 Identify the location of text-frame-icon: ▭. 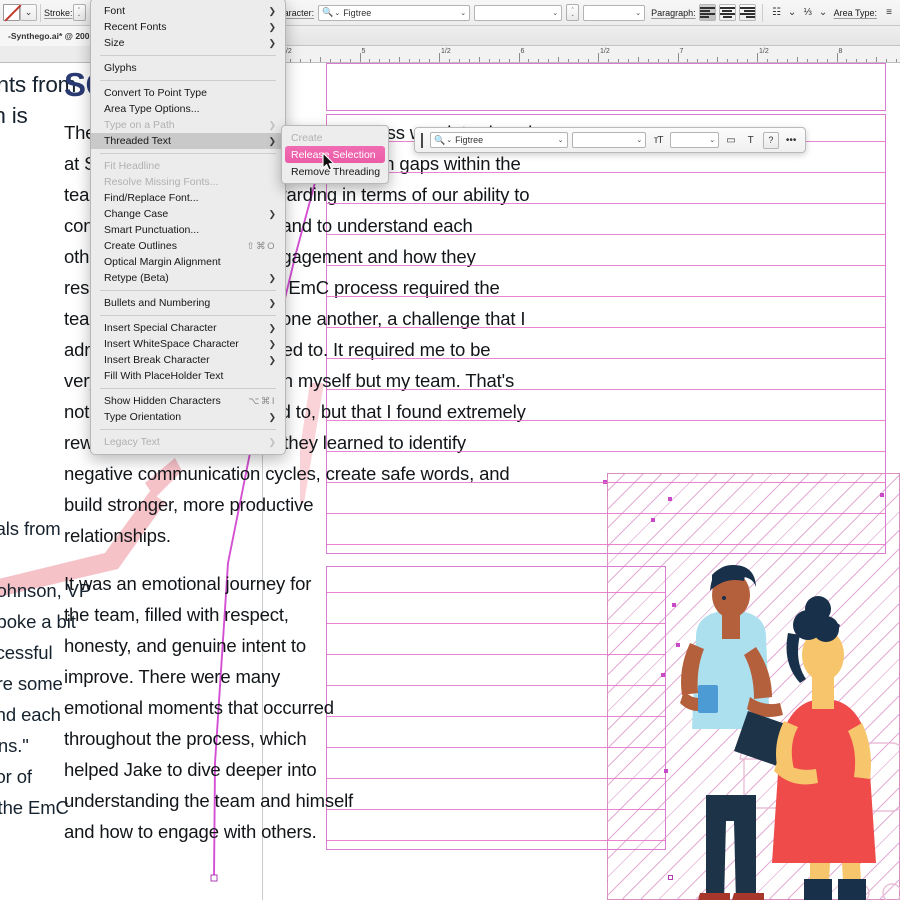
(731, 140).